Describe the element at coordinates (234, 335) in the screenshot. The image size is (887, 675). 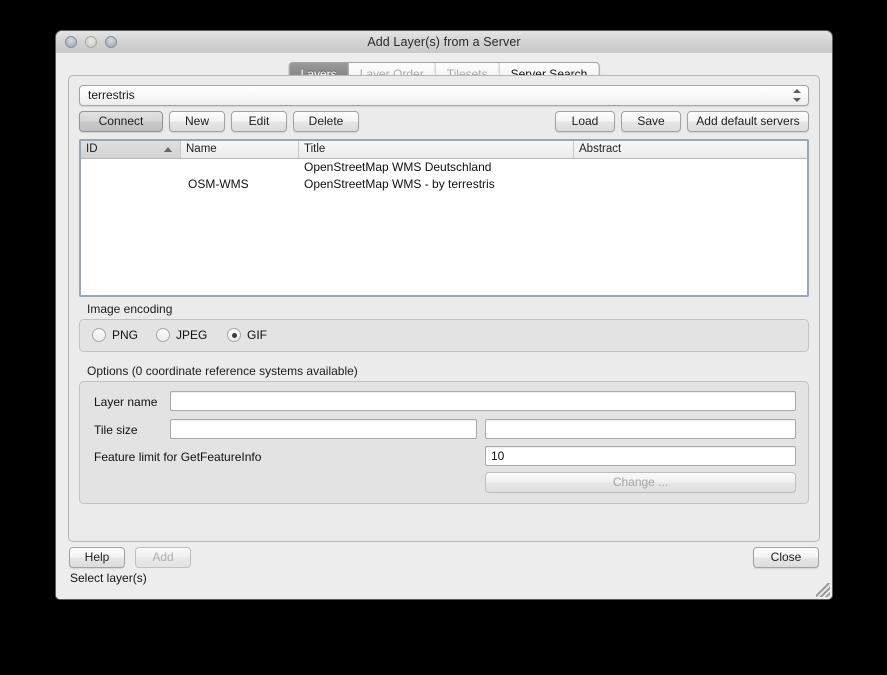
I see `radio-gif-indicator` at that location.